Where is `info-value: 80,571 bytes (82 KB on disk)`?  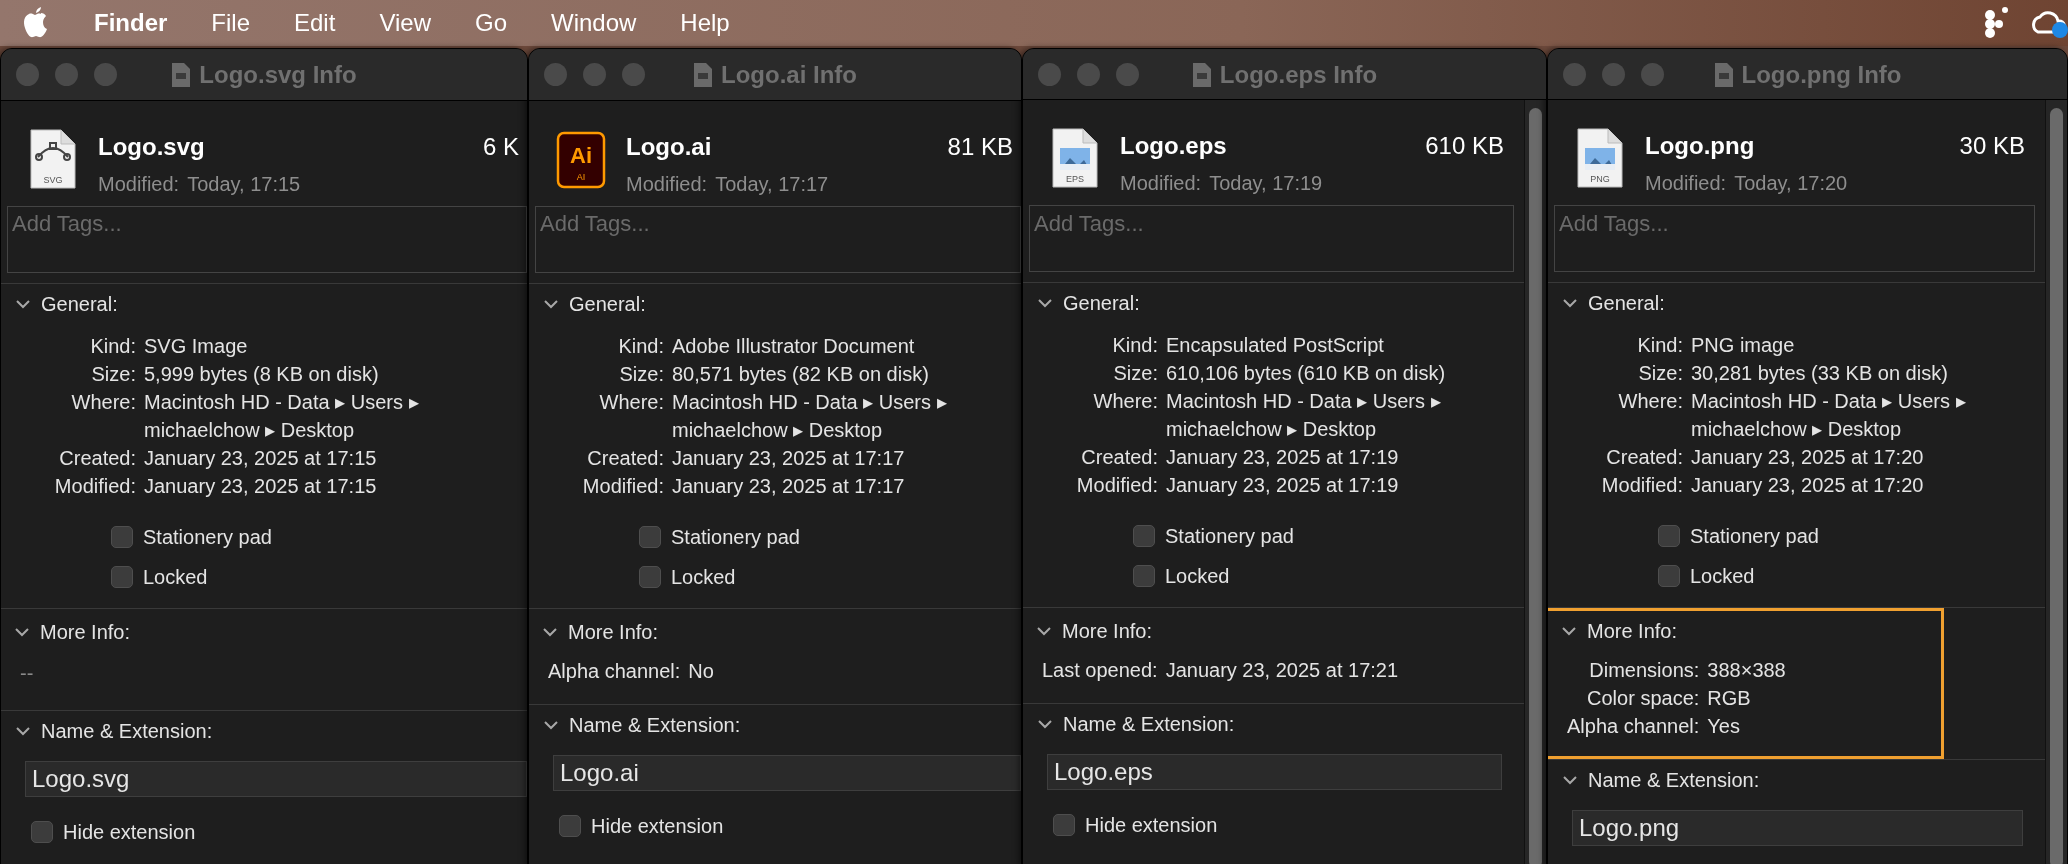 info-value: 80,571 bytes (82 KB on disk) is located at coordinates (801, 374).